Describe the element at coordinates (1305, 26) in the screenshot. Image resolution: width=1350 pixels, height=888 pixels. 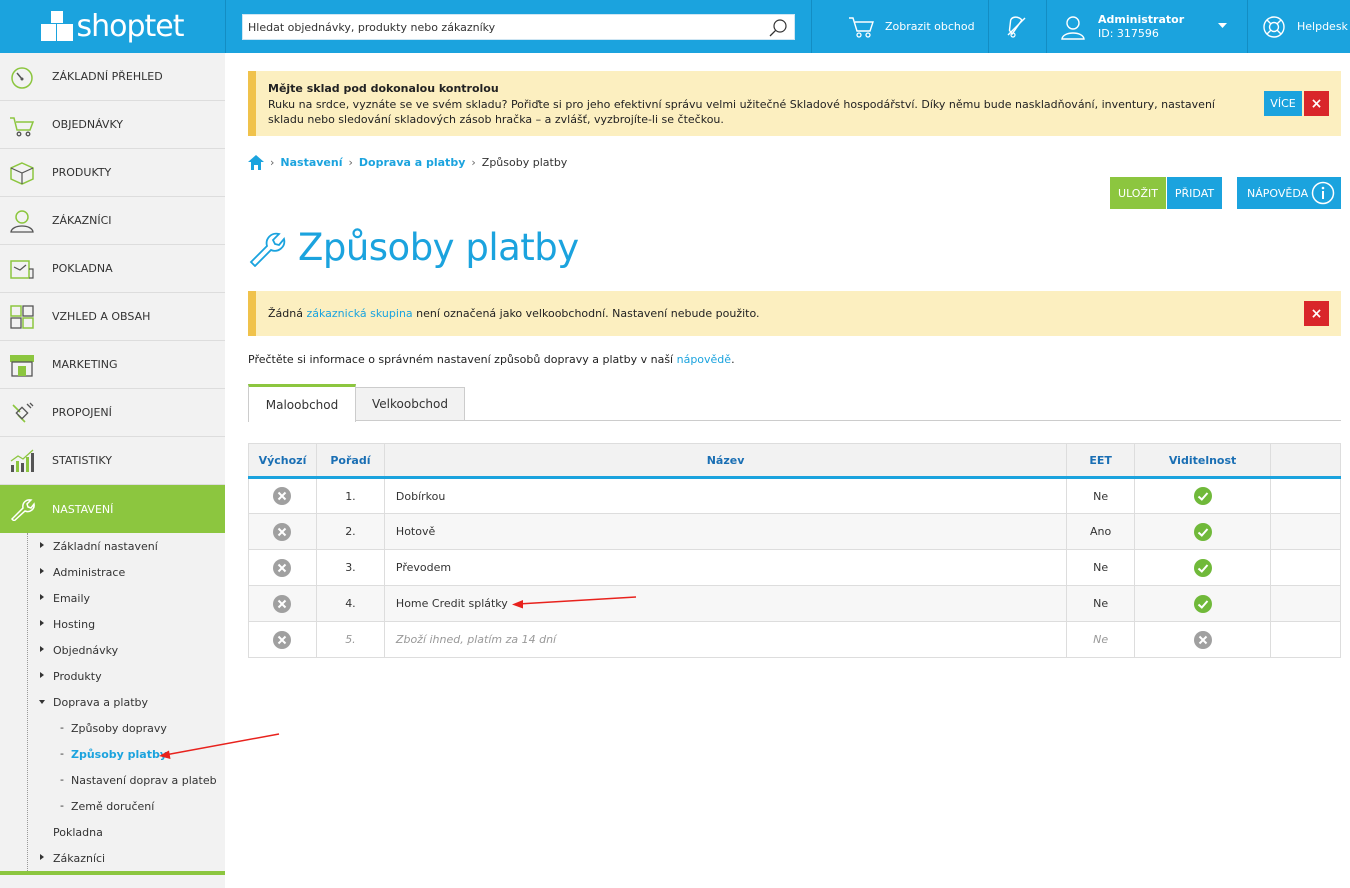
I see `helpdesk-button: Helpdesk` at that location.